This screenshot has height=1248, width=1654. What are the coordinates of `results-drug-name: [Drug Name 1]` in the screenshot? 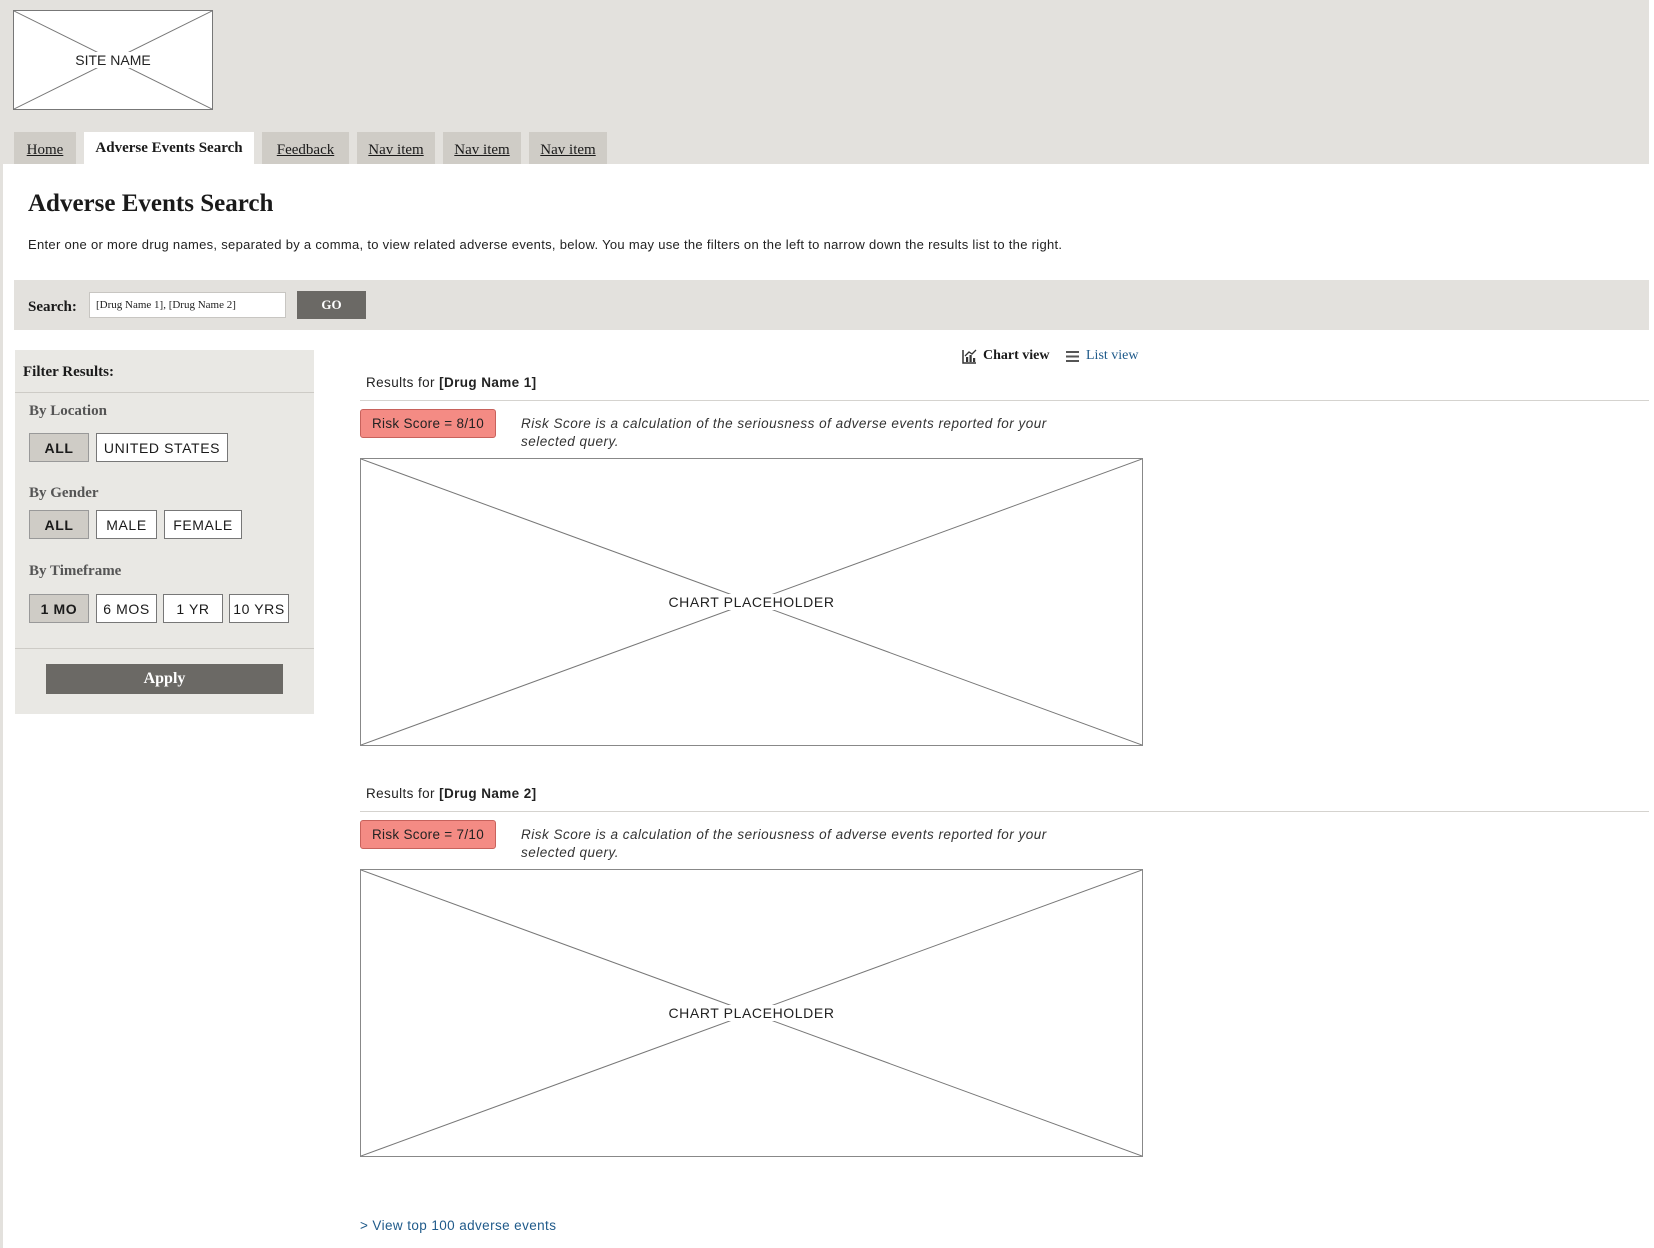 It's located at (488, 382).